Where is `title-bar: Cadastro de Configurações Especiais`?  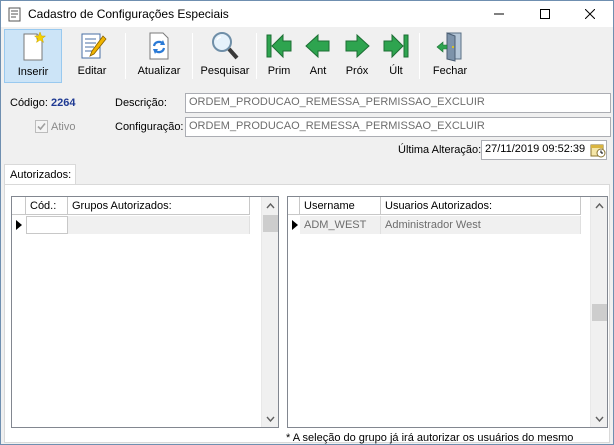
title-bar: Cadastro de Configurações Especiais is located at coordinates (307, 14).